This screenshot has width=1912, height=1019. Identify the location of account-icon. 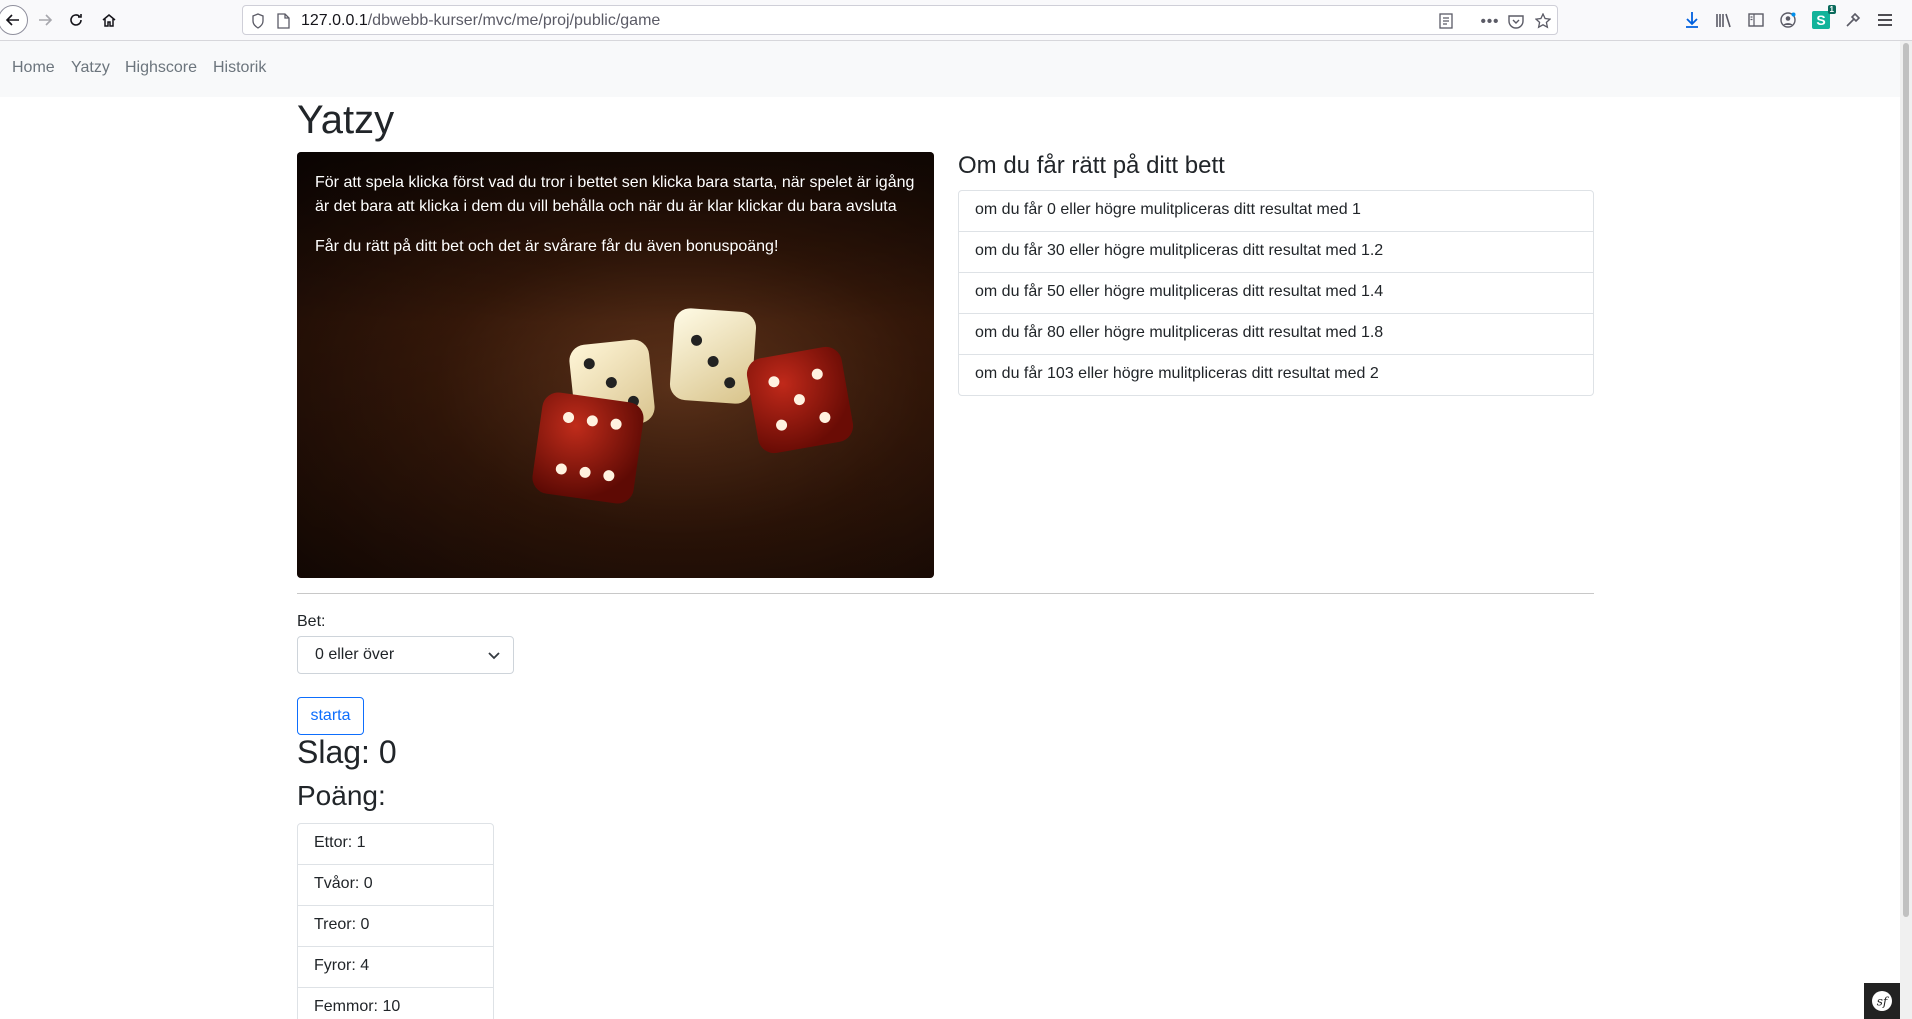
(1788, 20).